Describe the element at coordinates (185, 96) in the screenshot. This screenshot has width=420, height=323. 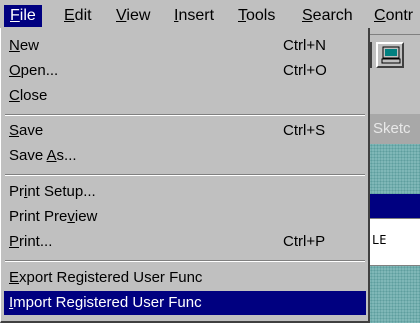
I see `menu-item-close: Close` at that location.